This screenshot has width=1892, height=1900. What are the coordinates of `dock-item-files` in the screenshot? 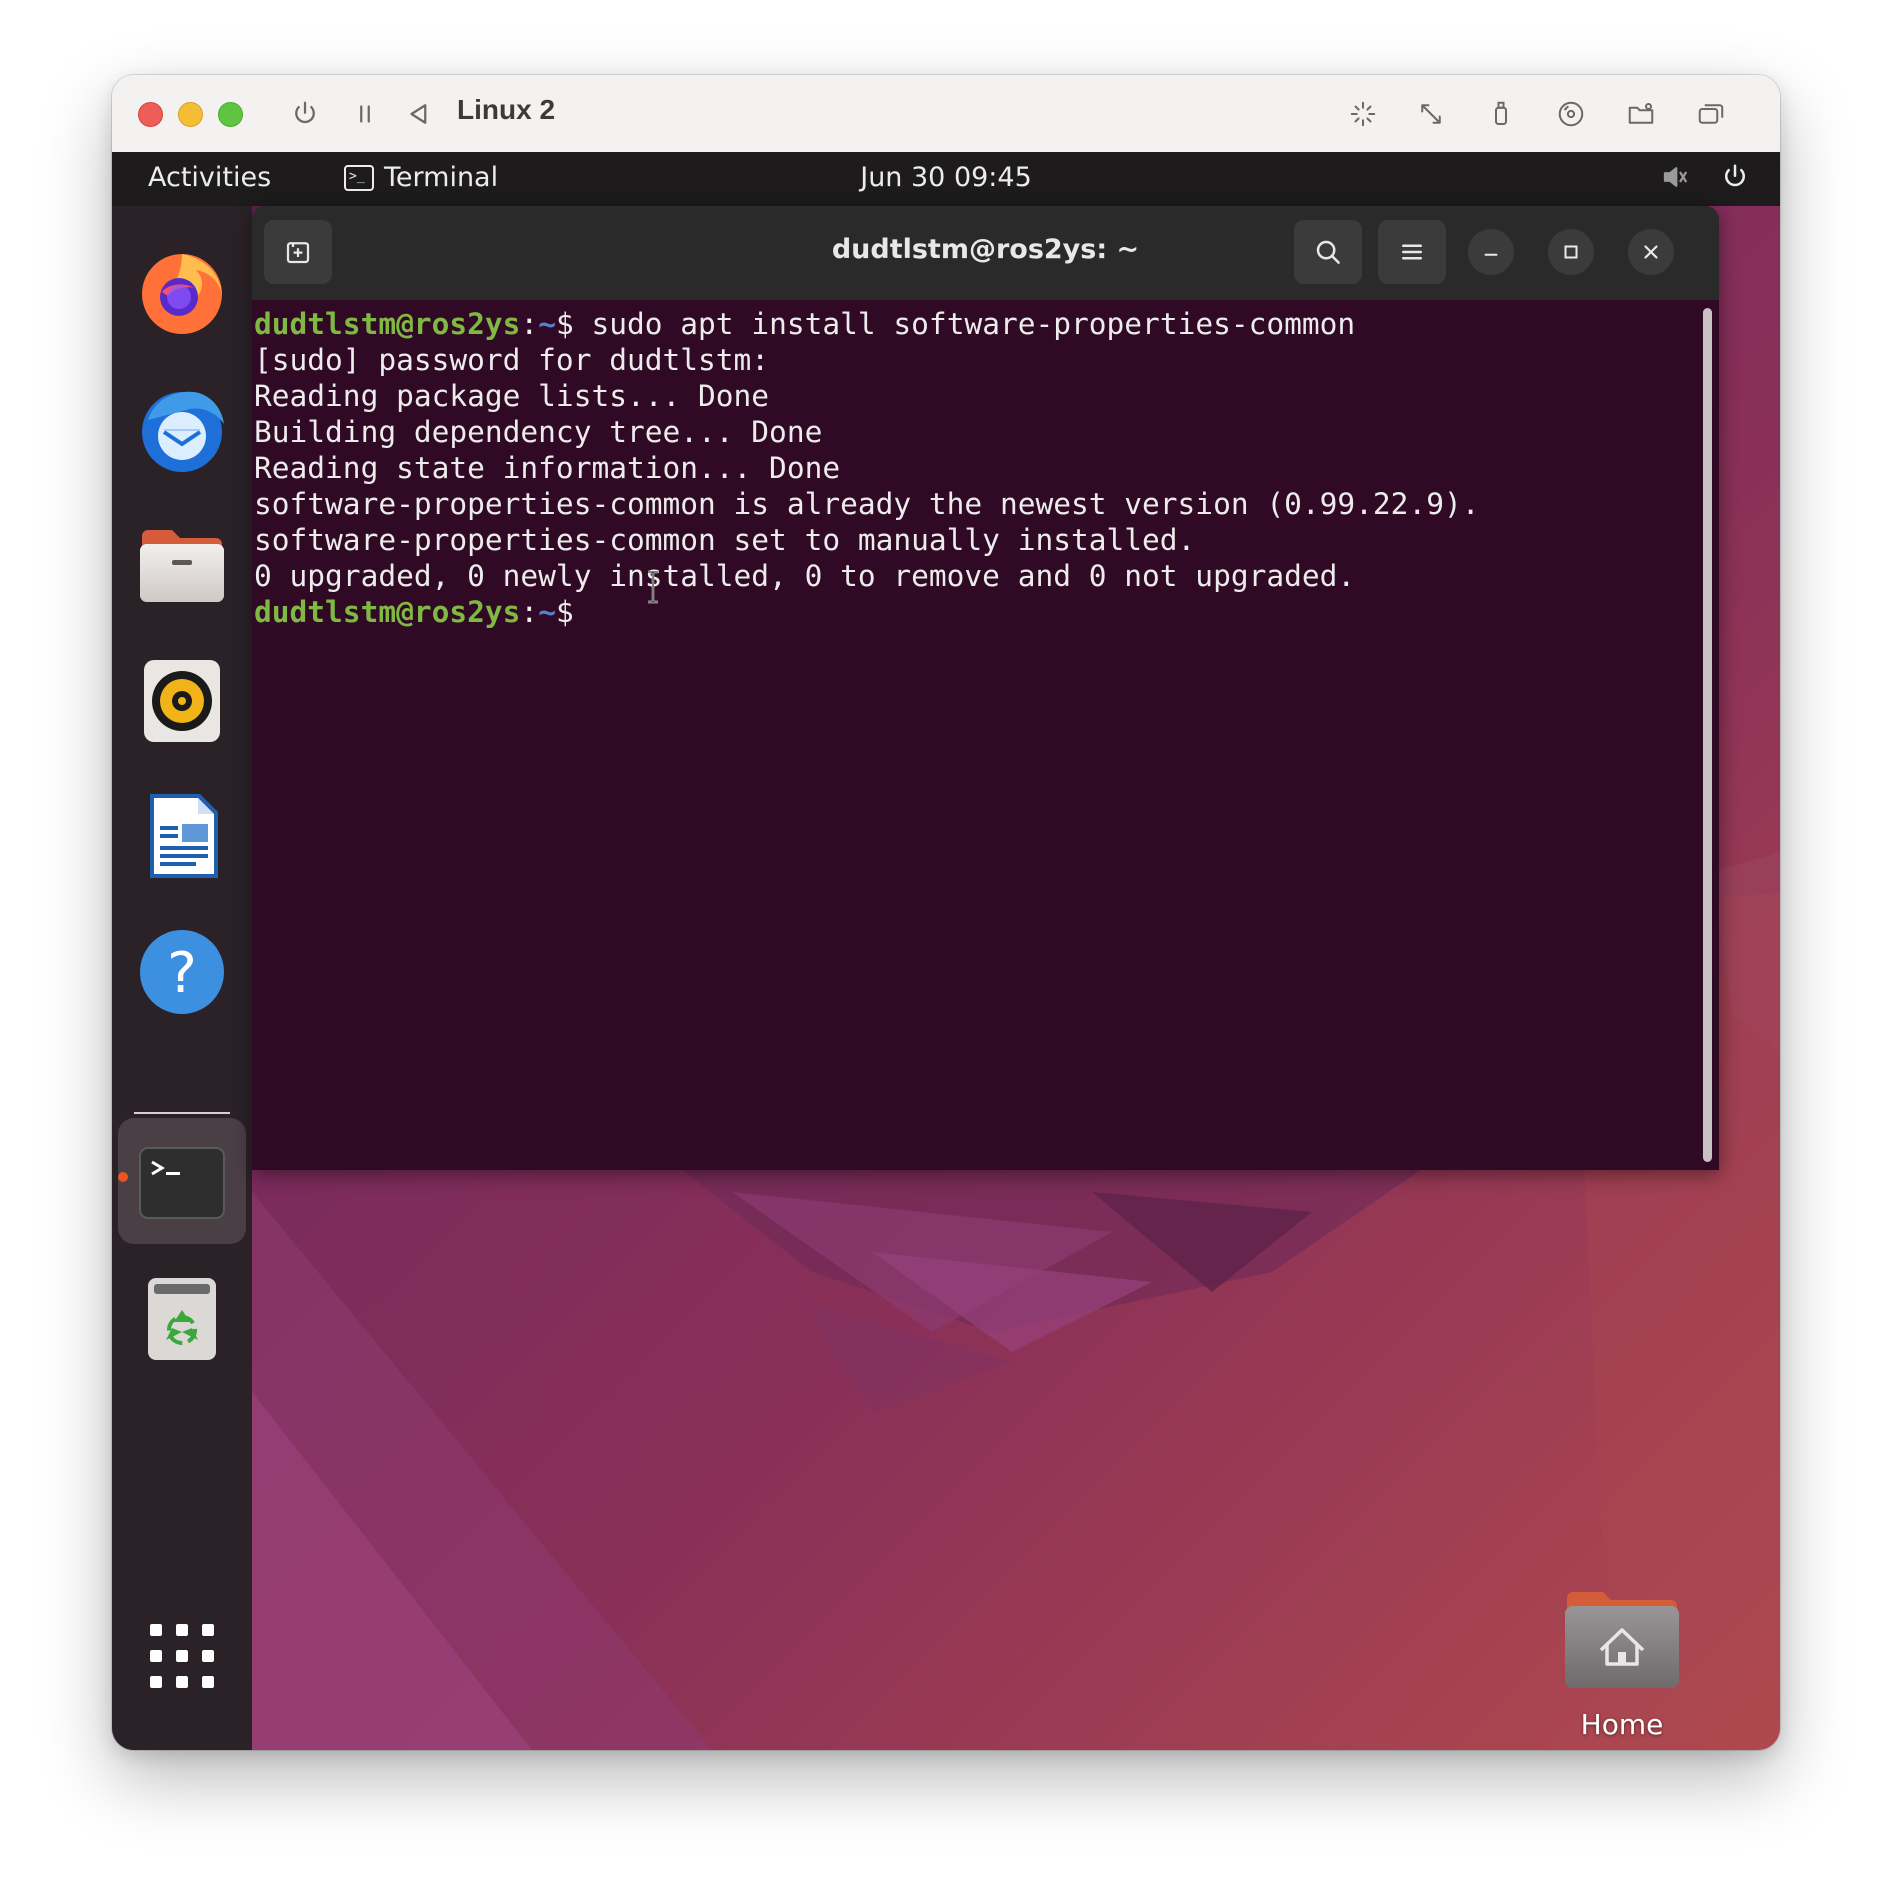 It's located at (182, 564).